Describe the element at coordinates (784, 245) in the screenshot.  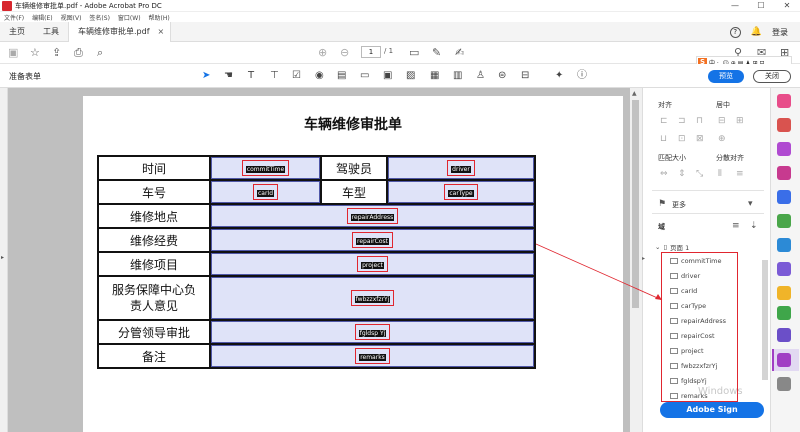
I see `protect-icon` at that location.